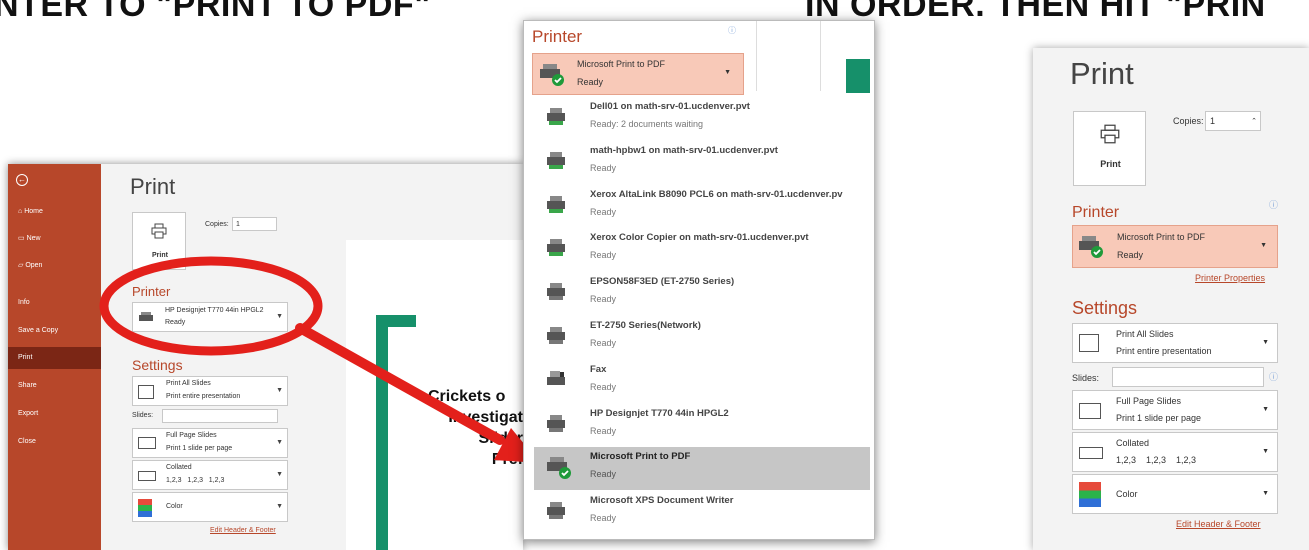 The height and width of the screenshot is (550, 1309). What do you see at coordinates (1175, 246) in the screenshot?
I see `right-printer-select: Microsoft Print to PDF Ready ▼` at bounding box center [1175, 246].